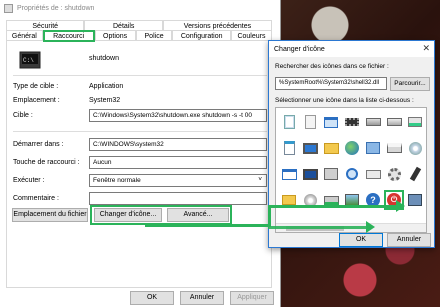 The height and width of the screenshot is (307, 440). I want to click on display-icon, so click(310, 174).